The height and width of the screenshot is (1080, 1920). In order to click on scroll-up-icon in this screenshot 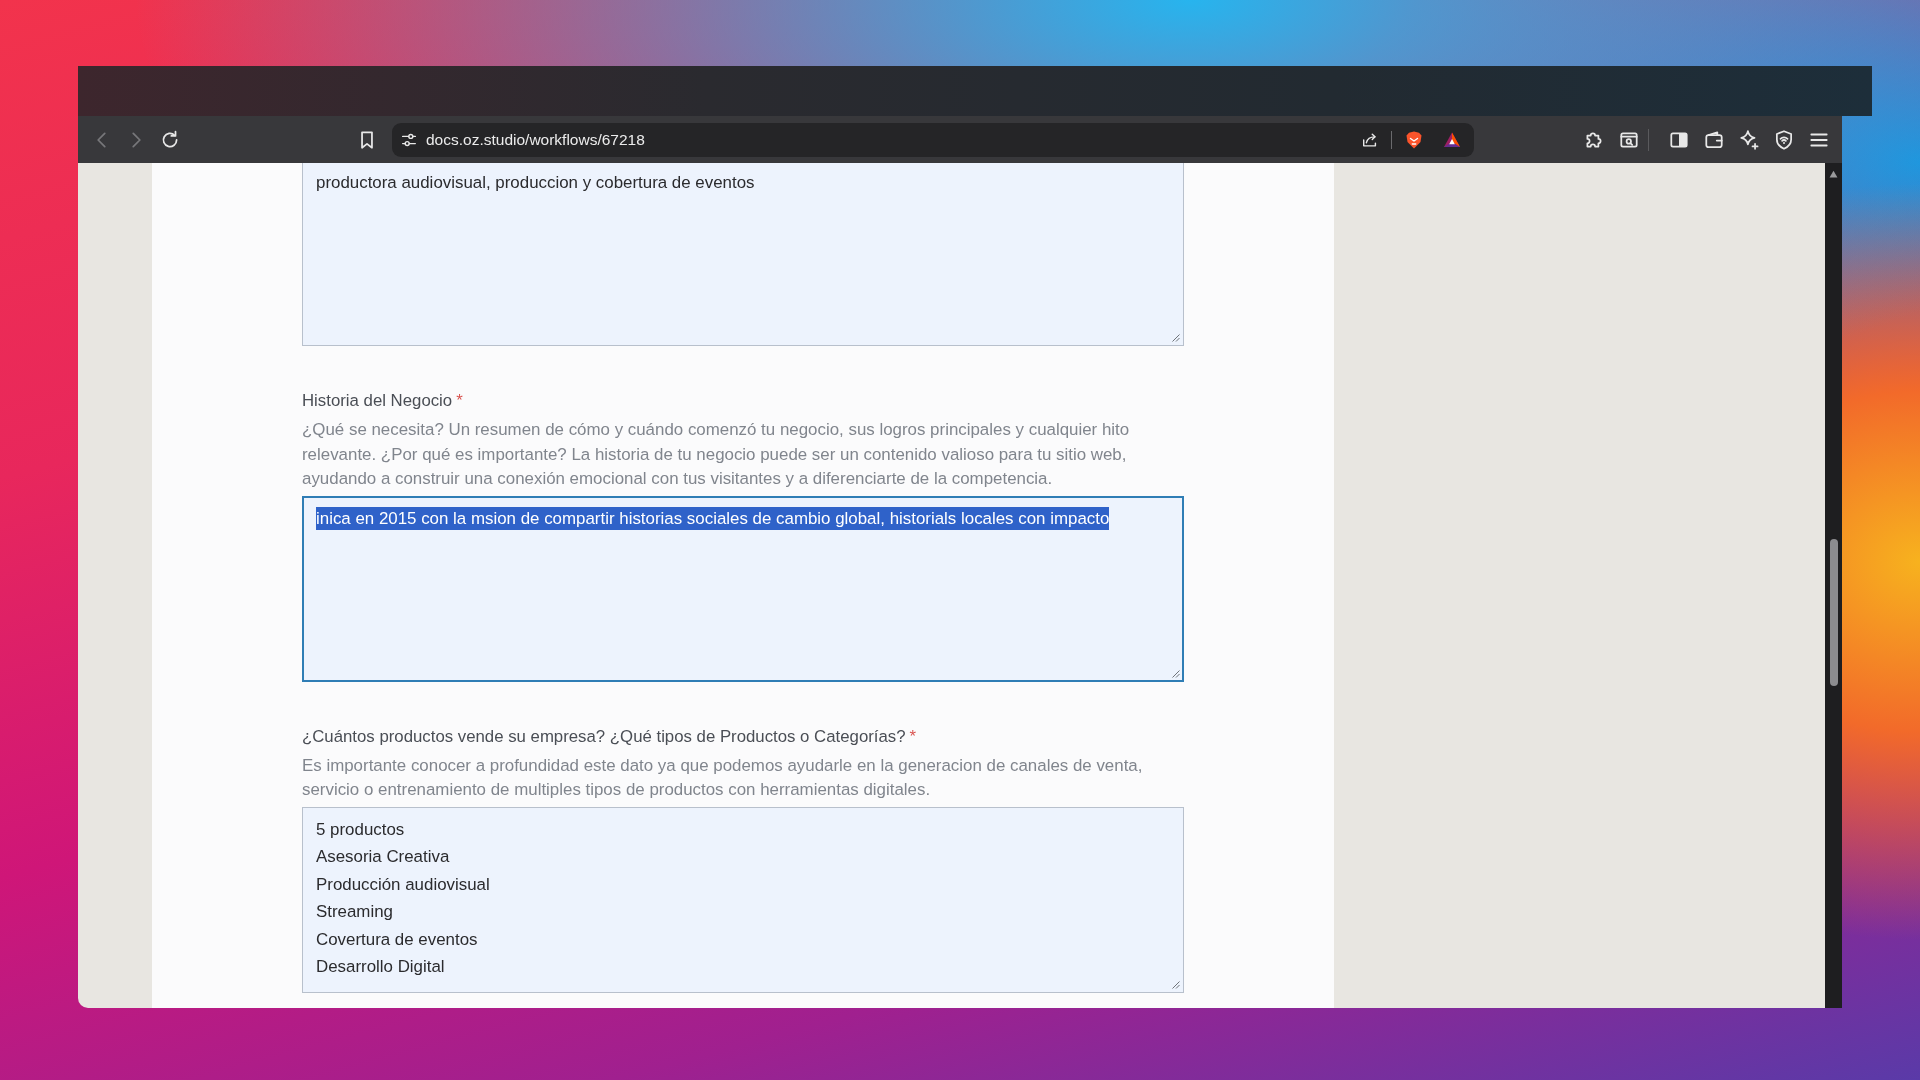, I will do `click(1833, 174)`.